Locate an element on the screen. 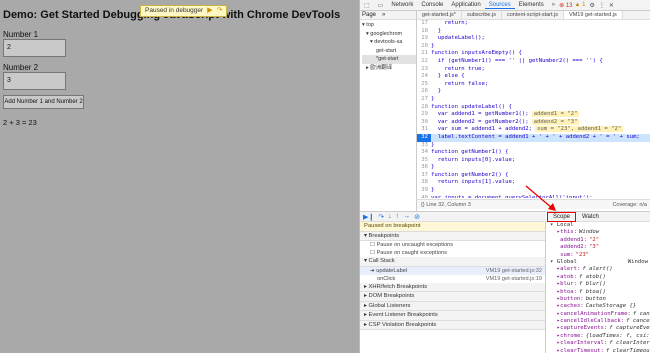  line-number: 40 is located at coordinates (424, 196).